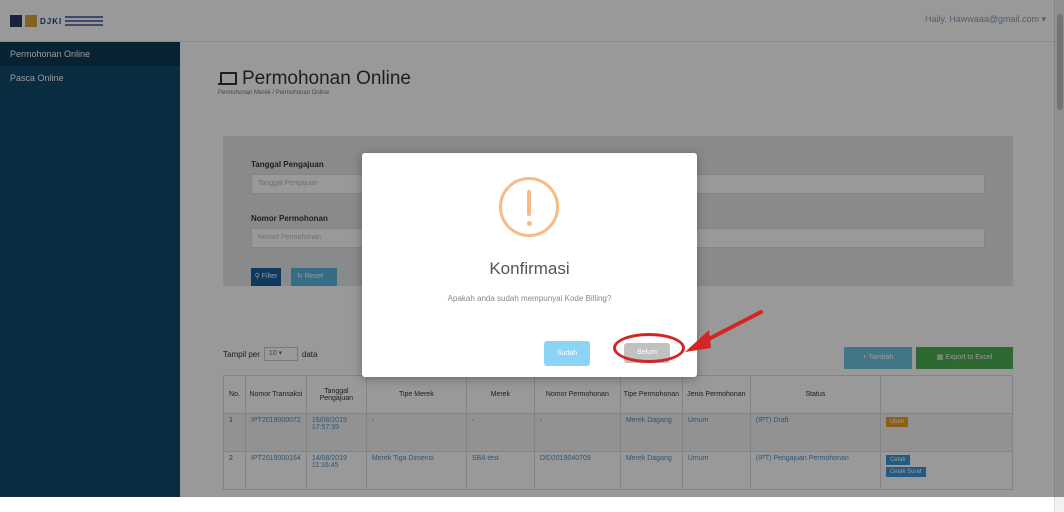 The width and height of the screenshot is (1064, 512). Describe the element at coordinates (529, 268) in the screenshot. I see `dialog-title: Konfirmasi` at that location.